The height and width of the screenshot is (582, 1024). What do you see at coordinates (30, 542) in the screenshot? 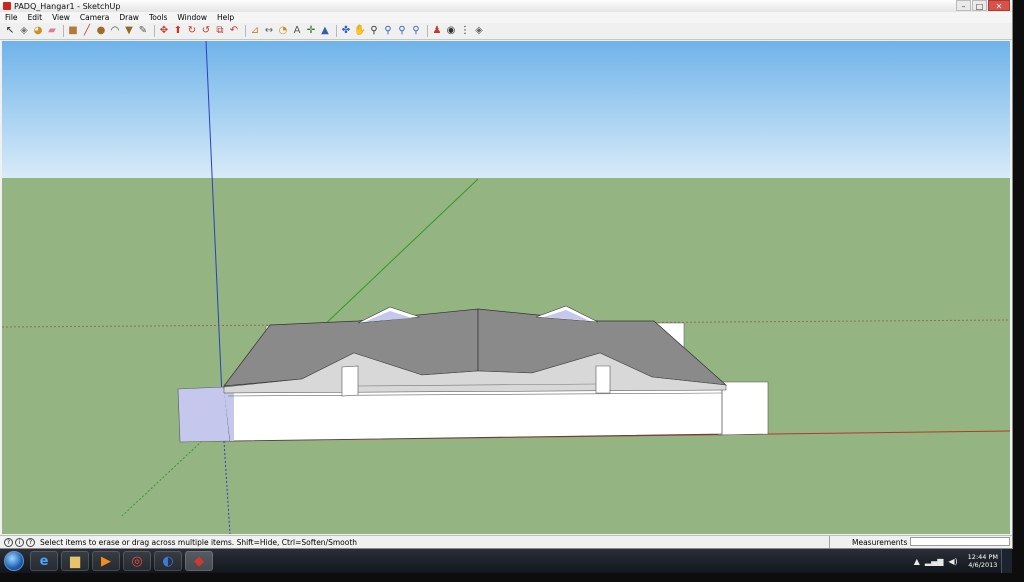
I see `help-icon: ?` at bounding box center [30, 542].